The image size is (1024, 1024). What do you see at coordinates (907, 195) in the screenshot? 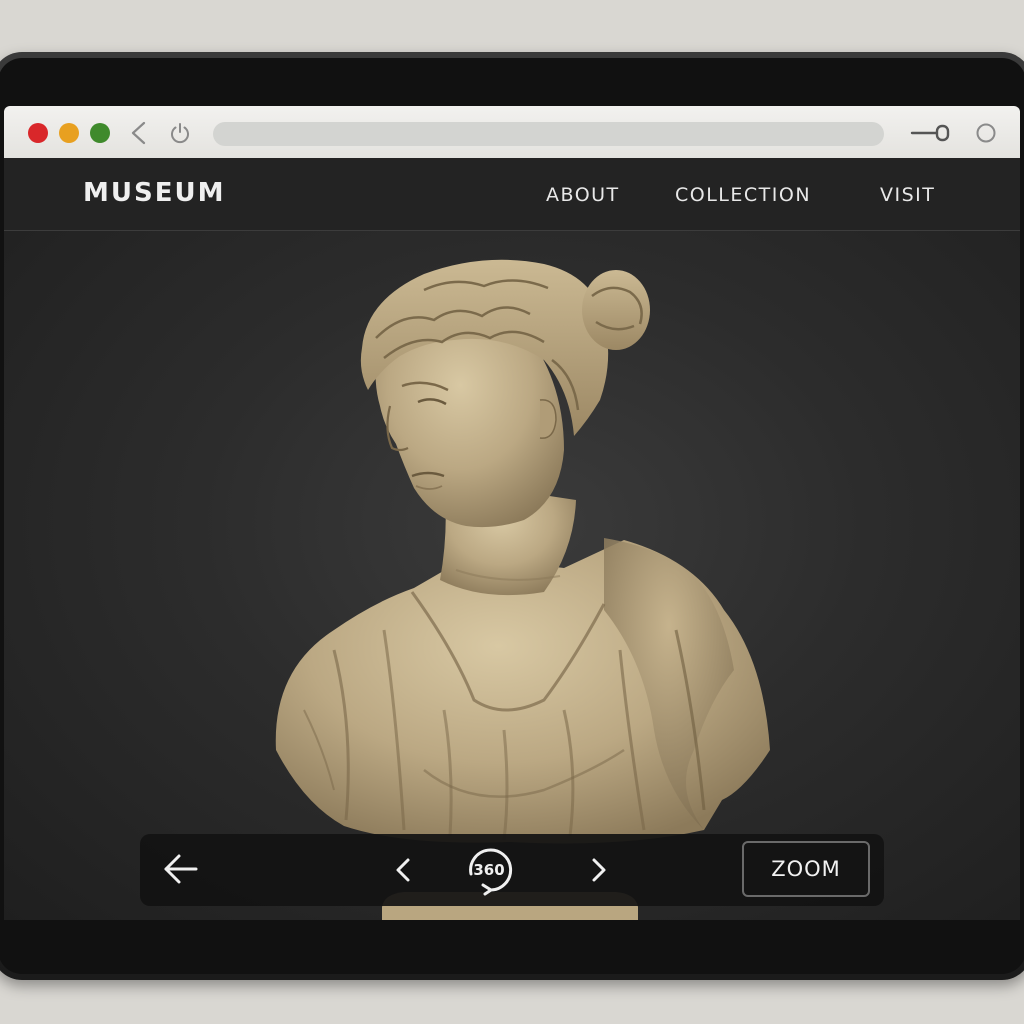
I see `nav-link-visit: VISIT` at bounding box center [907, 195].